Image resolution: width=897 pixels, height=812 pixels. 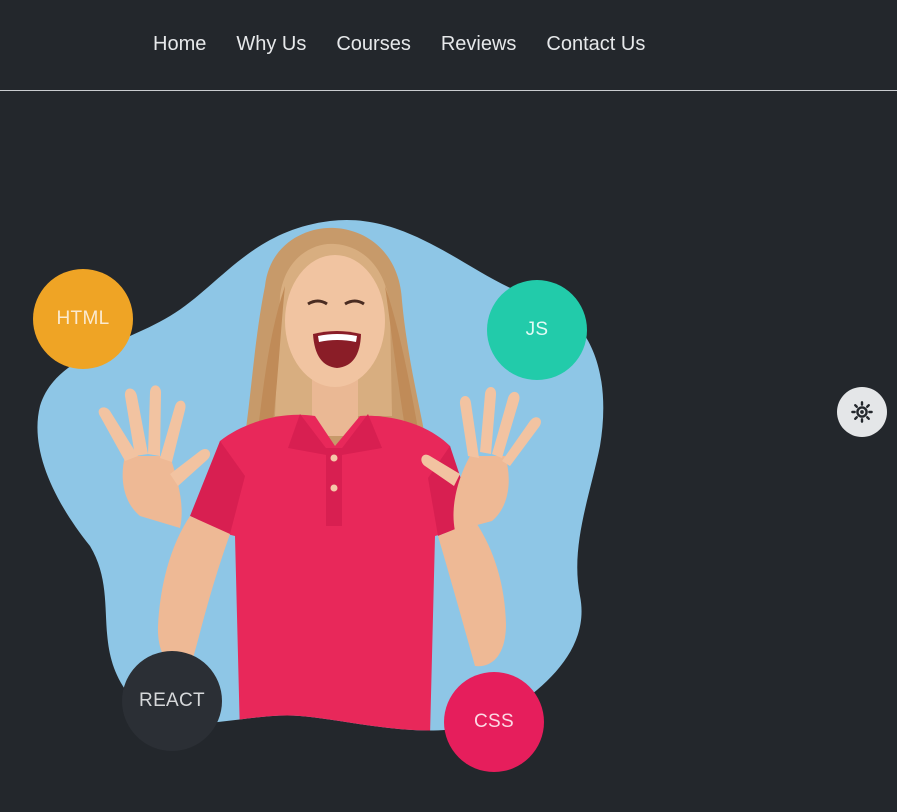 What do you see at coordinates (414, 44) in the screenshot?
I see `nav-menu: Home Why Us Courses Reviews Contact Us` at bounding box center [414, 44].